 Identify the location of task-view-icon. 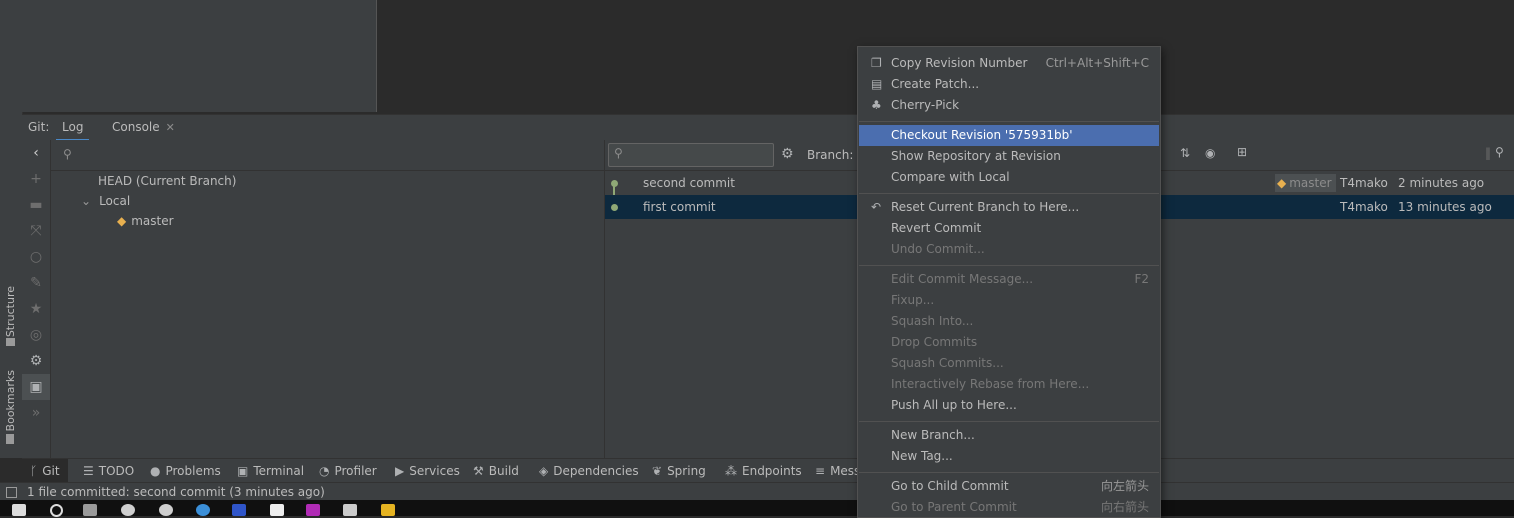
(90, 510).